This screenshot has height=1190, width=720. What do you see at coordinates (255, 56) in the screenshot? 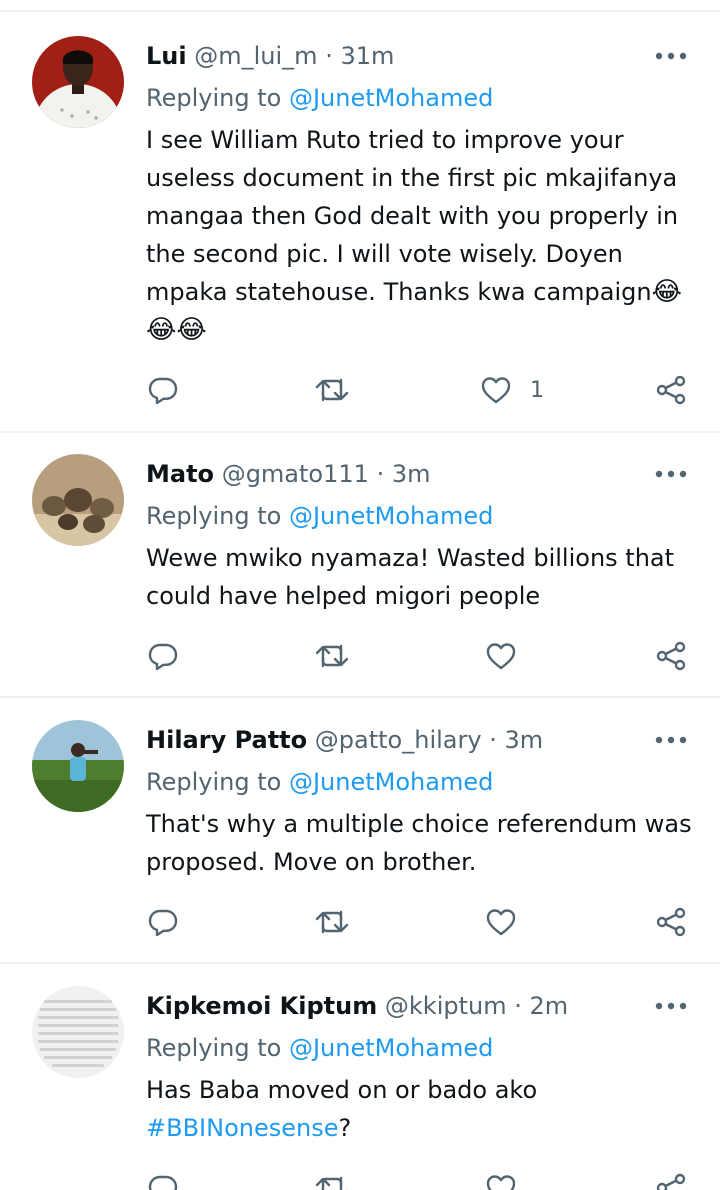
I see `user-handle: @m_lui_m` at bounding box center [255, 56].